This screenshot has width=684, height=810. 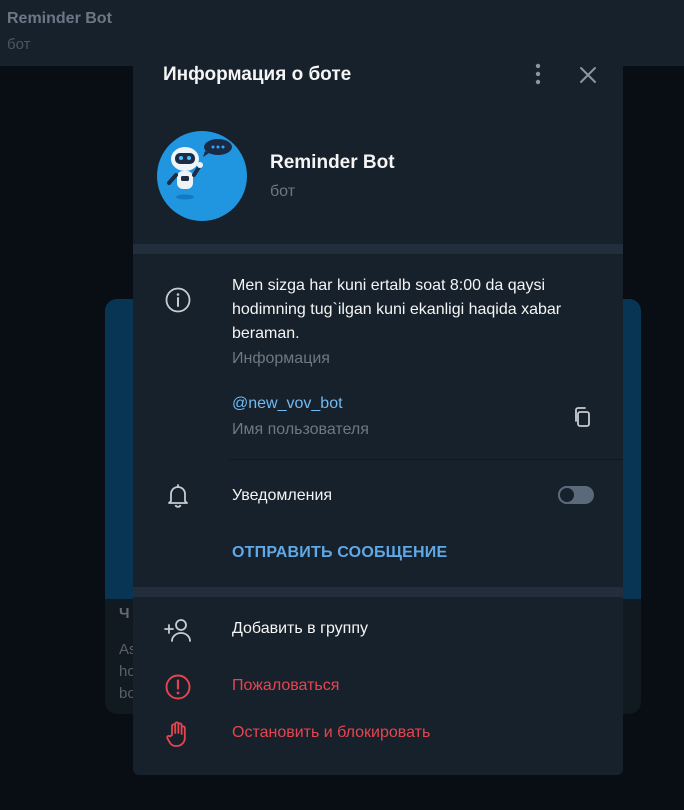 What do you see at coordinates (199, 169) in the screenshot?
I see `robot-icon` at bounding box center [199, 169].